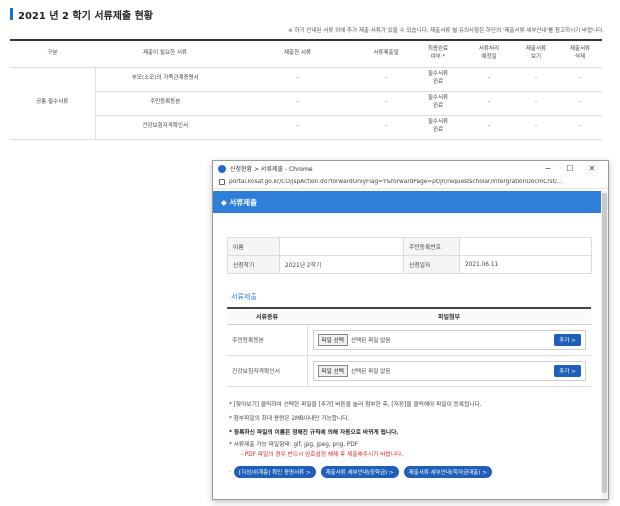 The width and height of the screenshot is (620, 506). What do you see at coordinates (489, 53) in the screenshot?
I see `col-process-date: 서류처리 예정일` at bounding box center [489, 53].